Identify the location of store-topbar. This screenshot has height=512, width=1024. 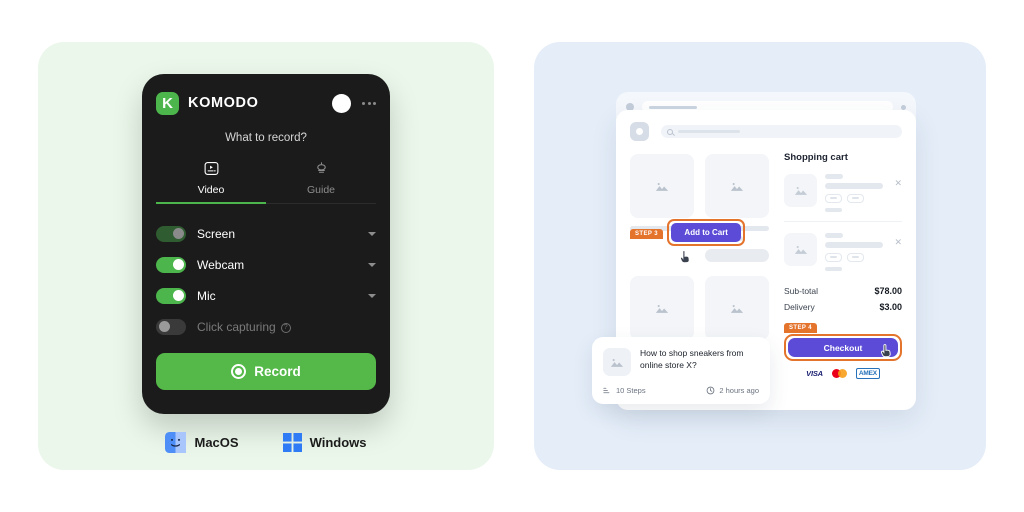
(766, 125).